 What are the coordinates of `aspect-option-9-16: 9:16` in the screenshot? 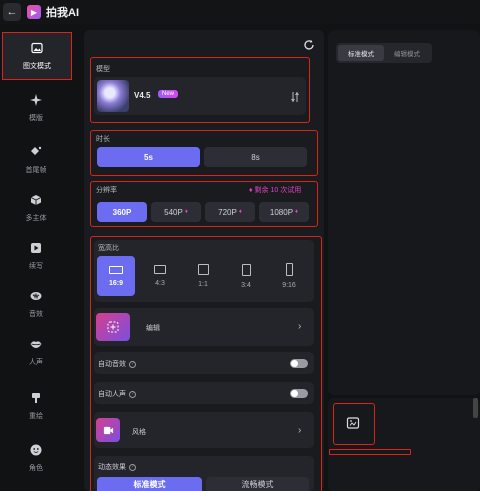 It's located at (289, 276).